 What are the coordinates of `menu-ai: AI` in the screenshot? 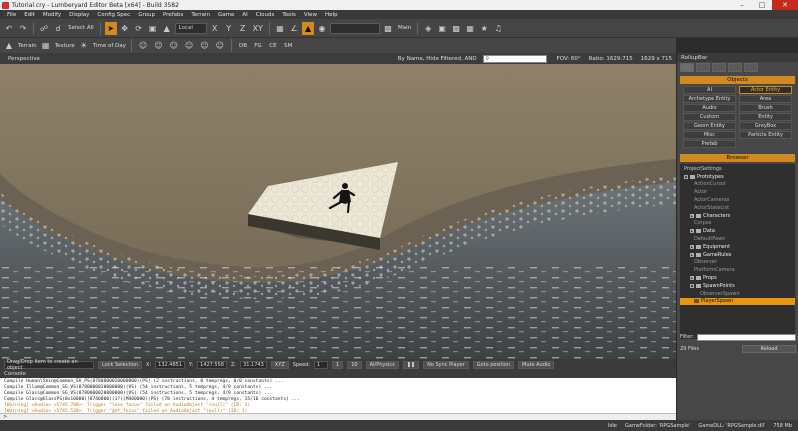 It's located at (244, 15).